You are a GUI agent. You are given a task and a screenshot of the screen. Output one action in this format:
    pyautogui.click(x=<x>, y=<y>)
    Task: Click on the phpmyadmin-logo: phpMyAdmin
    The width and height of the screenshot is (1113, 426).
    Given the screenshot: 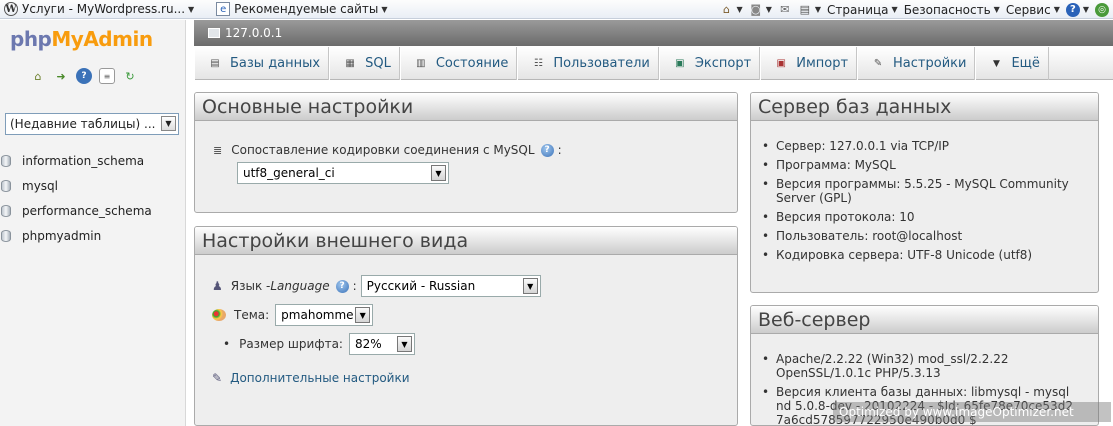 What is the action you would take?
    pyautogui.click(x=81, y=39)
    